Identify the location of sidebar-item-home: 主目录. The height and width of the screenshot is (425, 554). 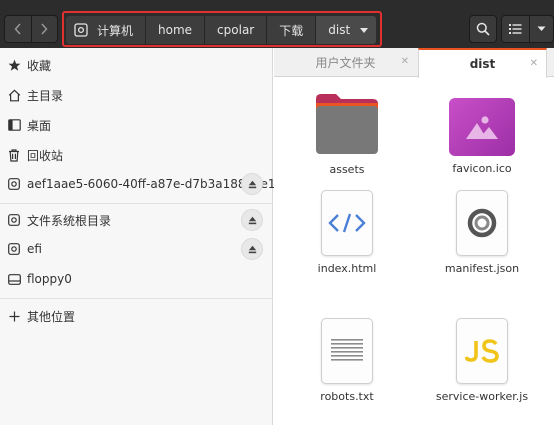
(136, 95).